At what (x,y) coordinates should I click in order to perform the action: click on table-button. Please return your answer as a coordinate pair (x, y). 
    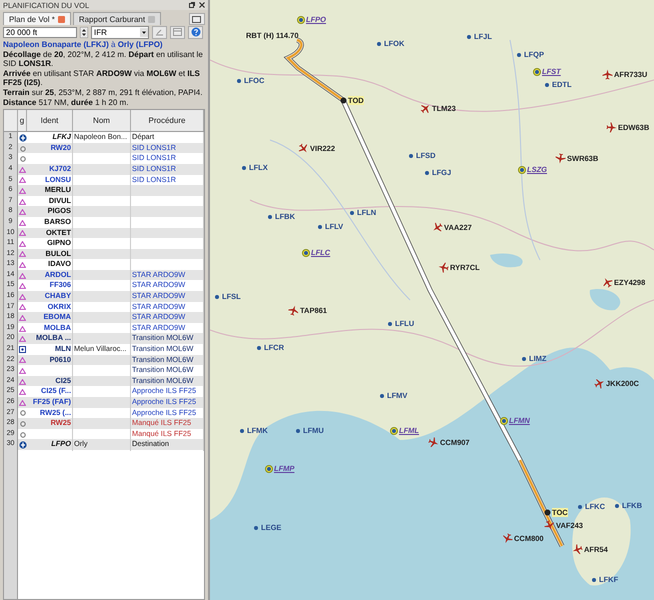
    Looking at the image, I should click on (177, 32).